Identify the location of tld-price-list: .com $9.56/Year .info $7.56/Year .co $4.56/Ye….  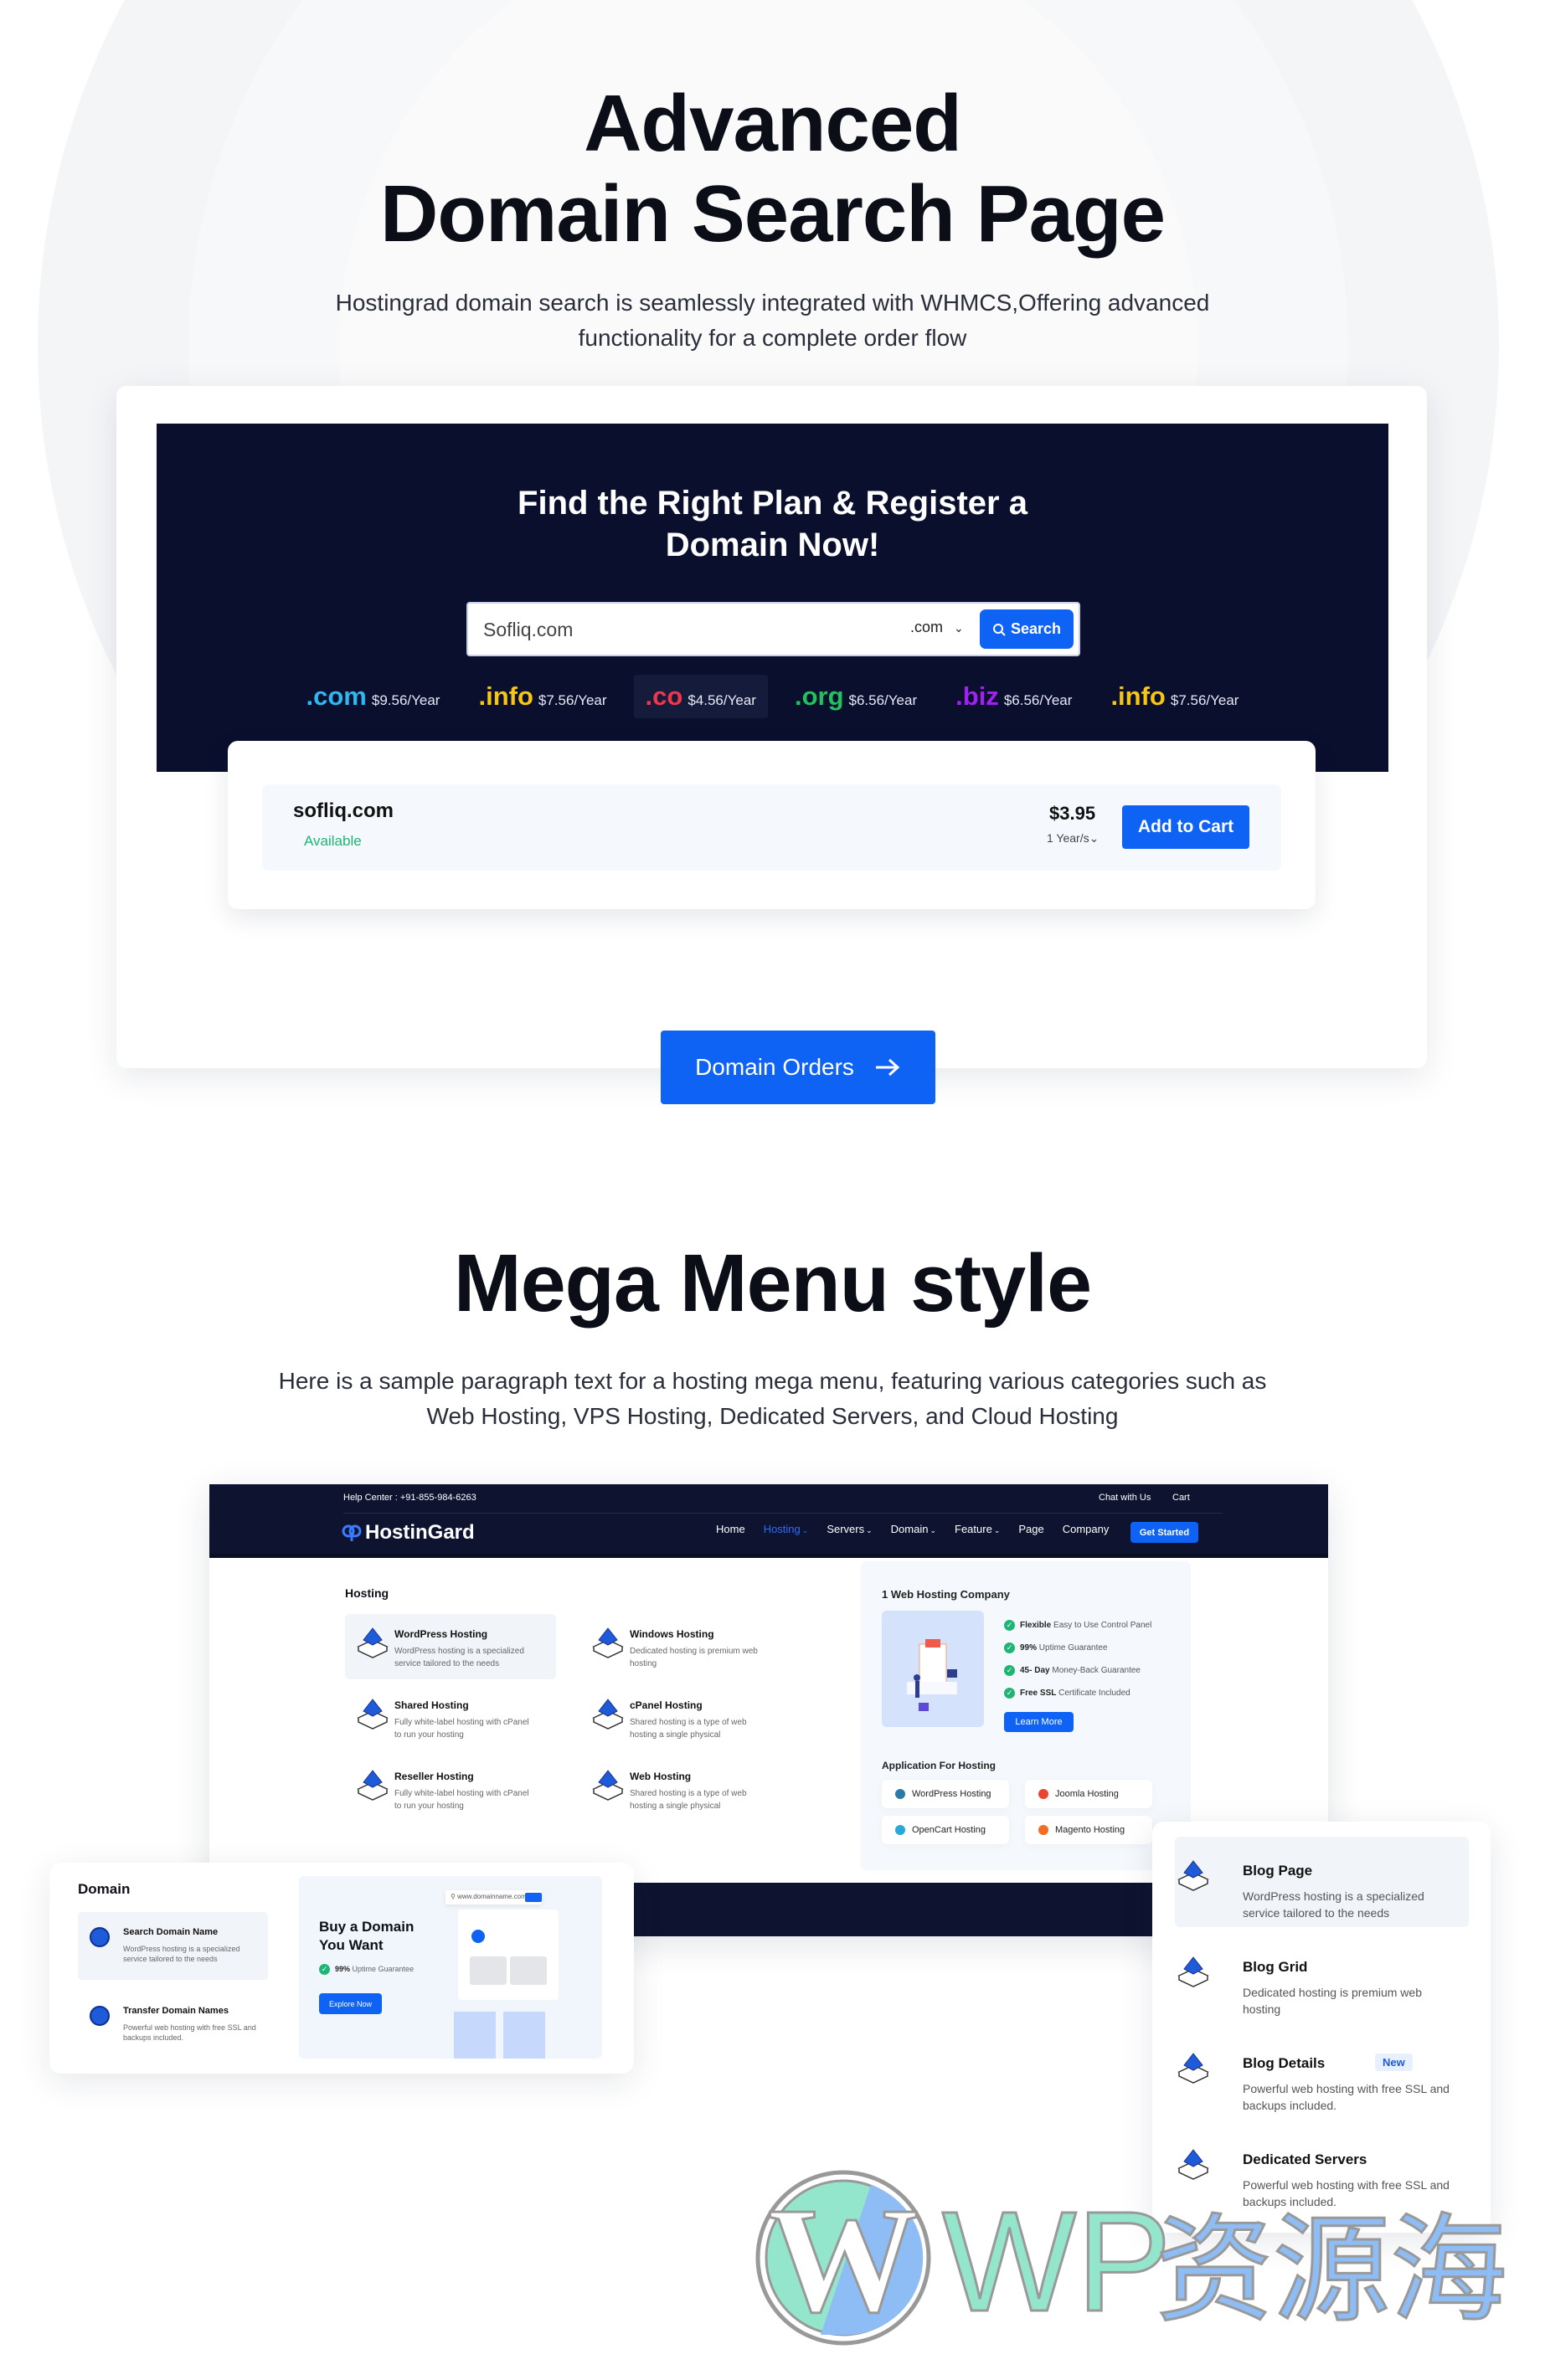
(772, 696).